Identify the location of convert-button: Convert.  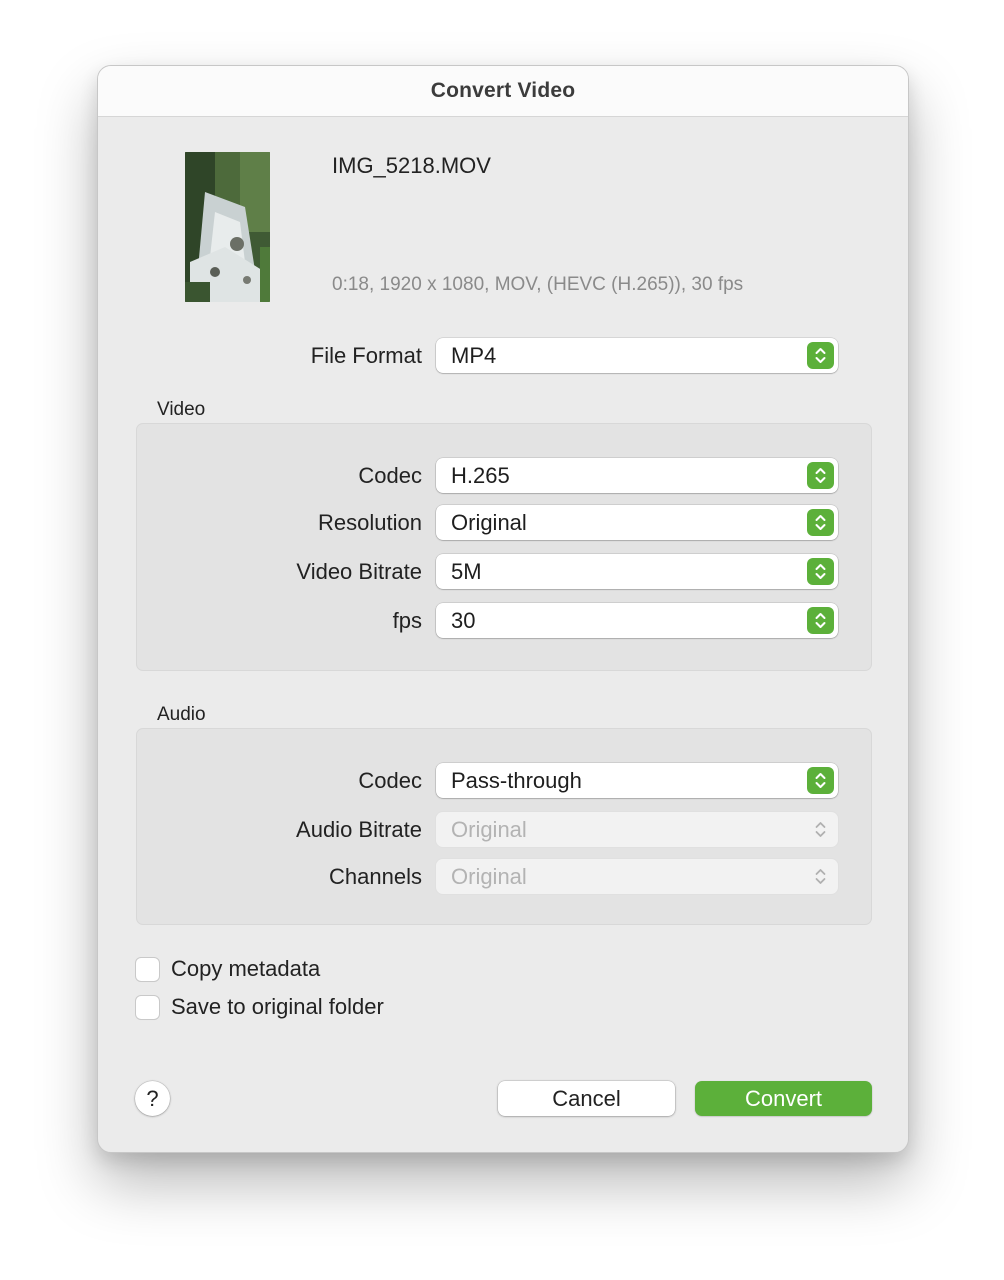
(783, 1098).